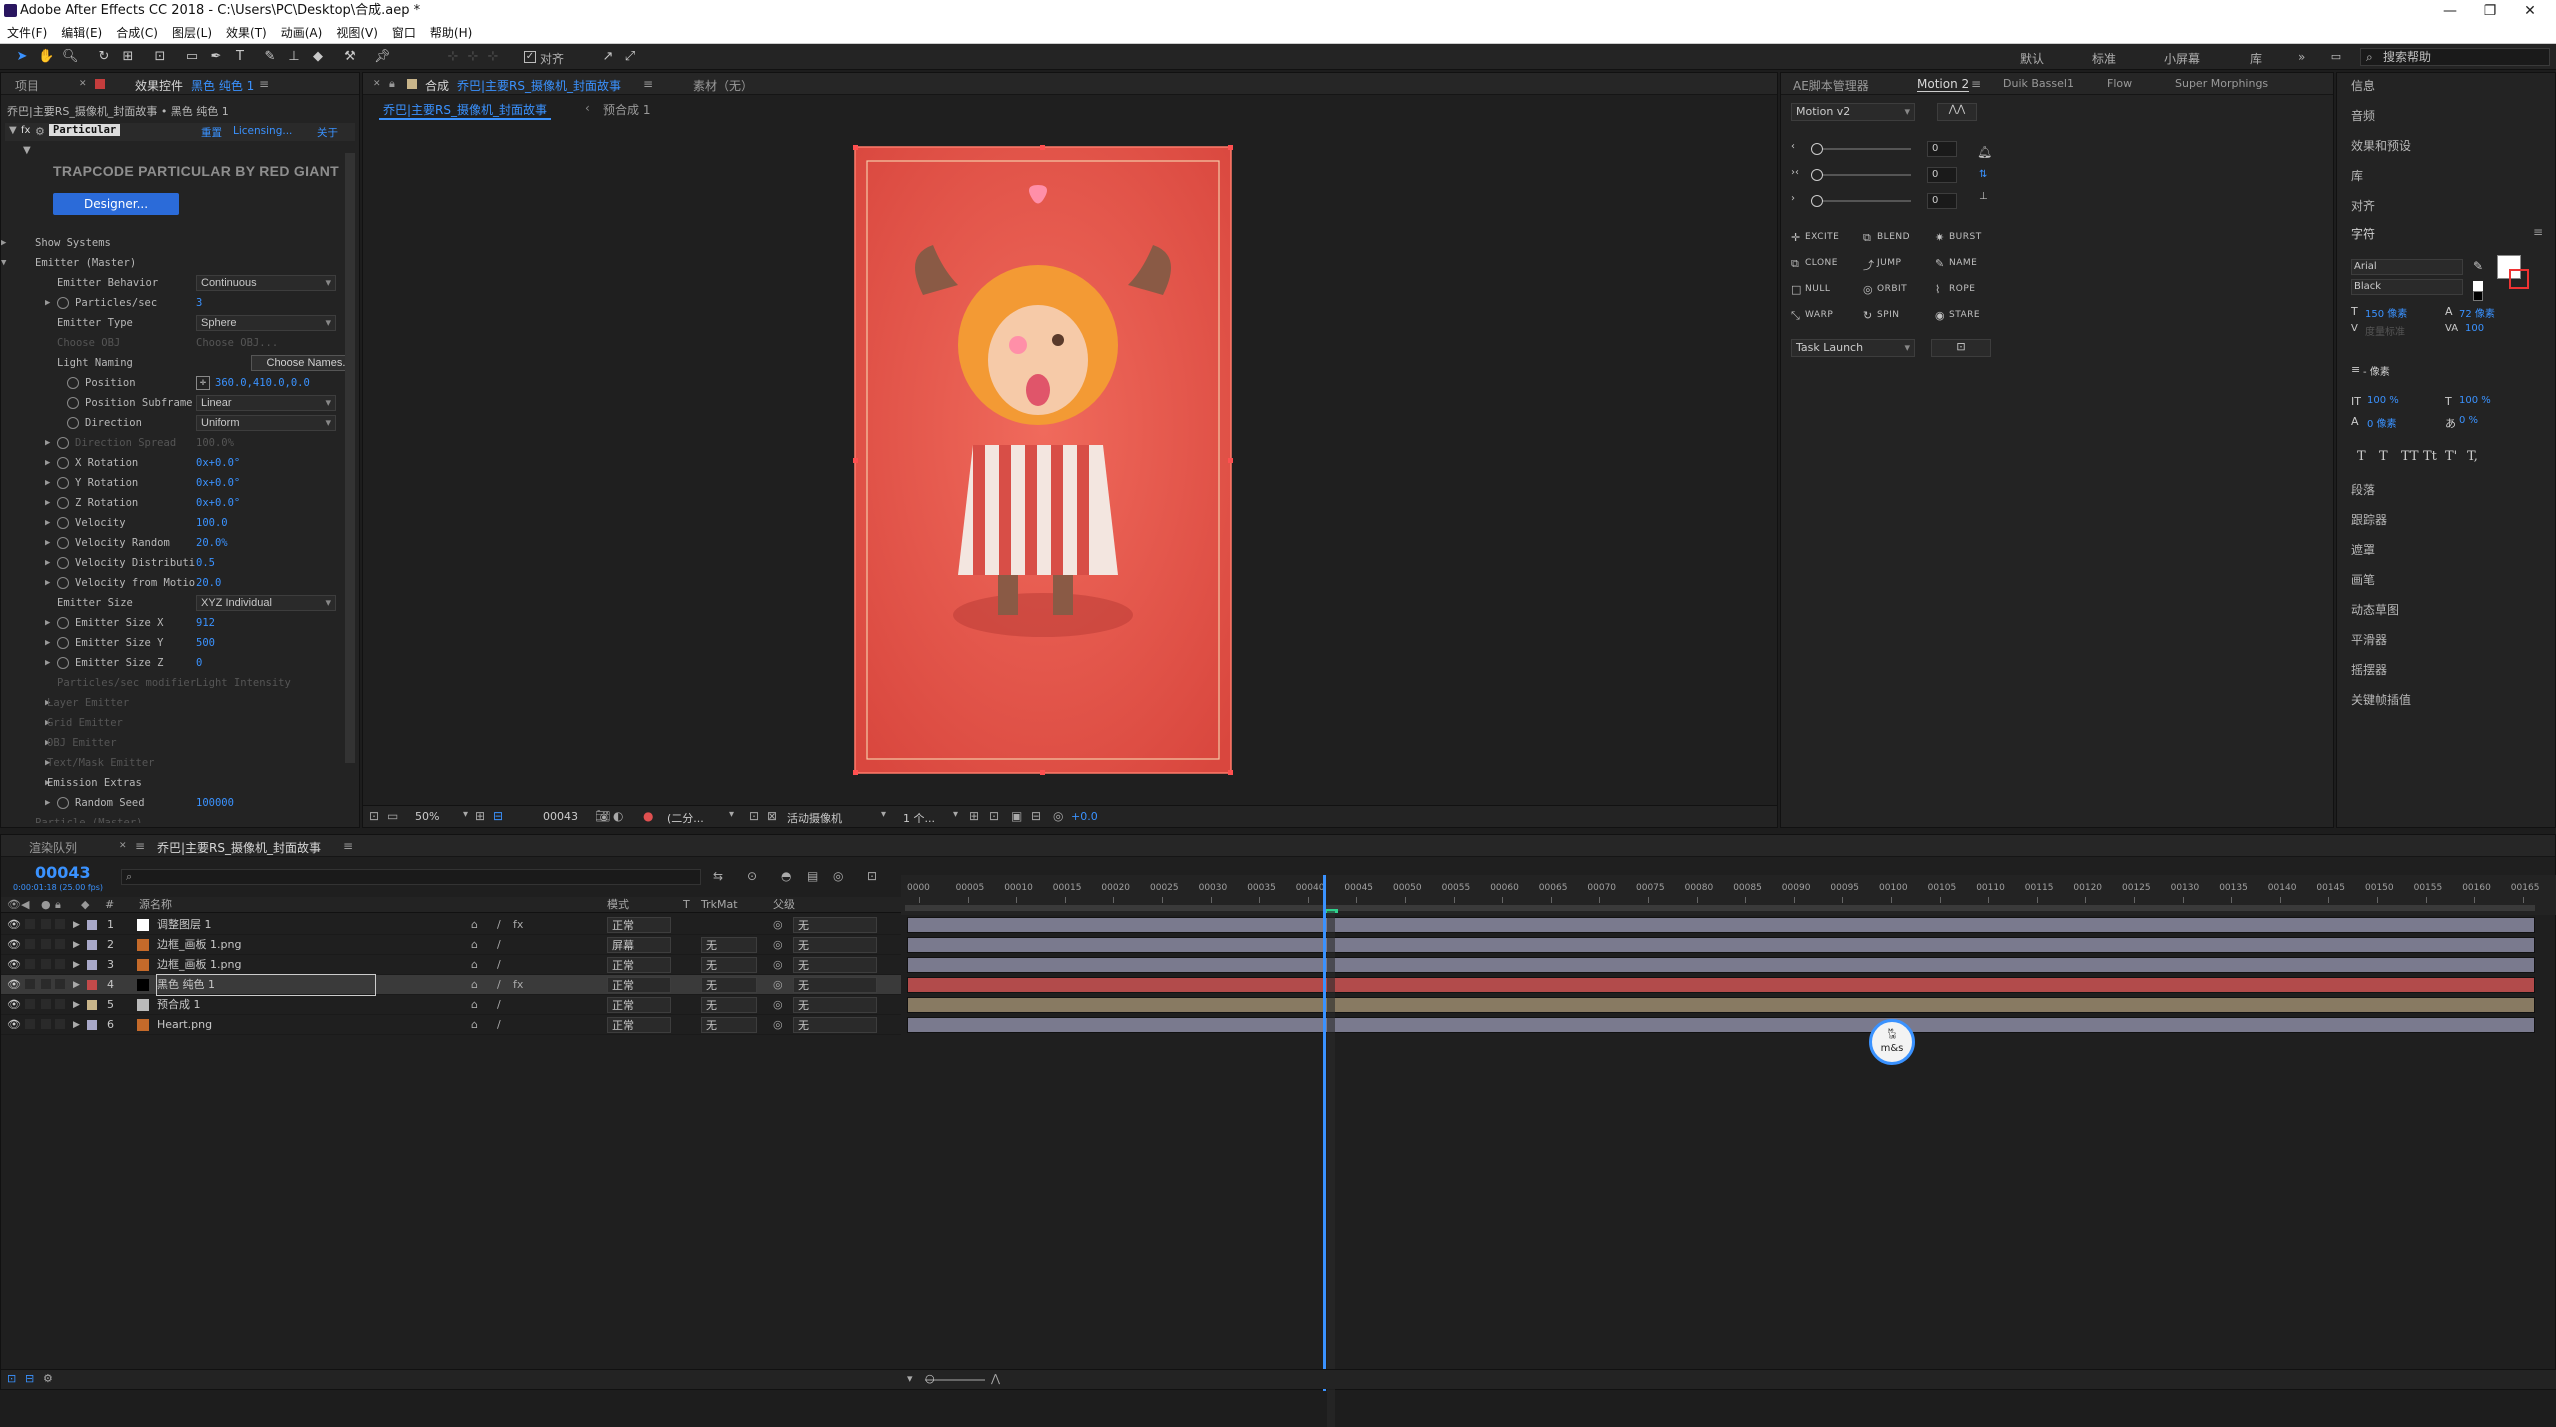 This screenshot has height=1427, width=2556. Describe the element at coordinates (2363, 115) in the screenshot. I see `right-panel-item: 音频` at that location.